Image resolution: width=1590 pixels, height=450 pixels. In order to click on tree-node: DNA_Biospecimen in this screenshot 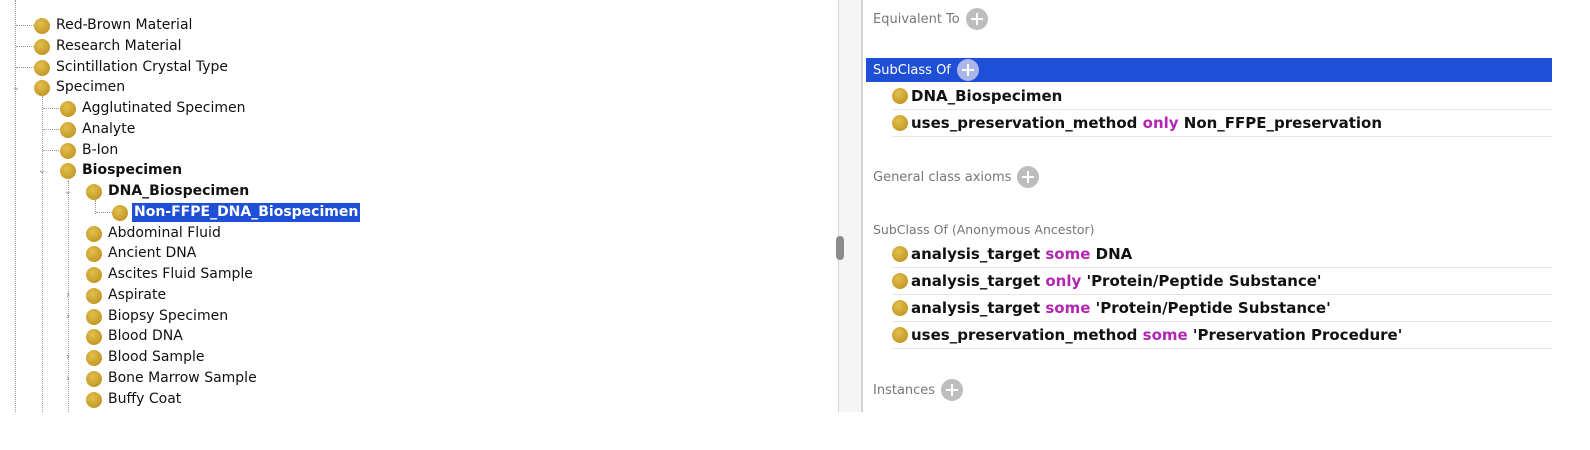, I will do `click(168, 191)`.